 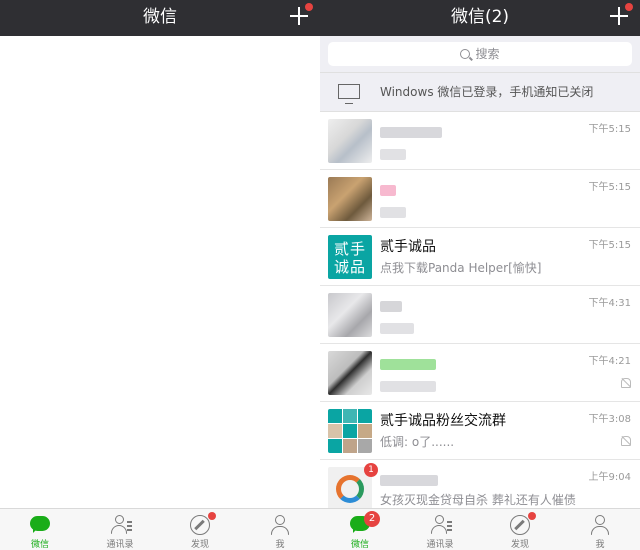 I want to click on chat-name: 贰手诚品粉丝交流群, so click(x=443, y=421).